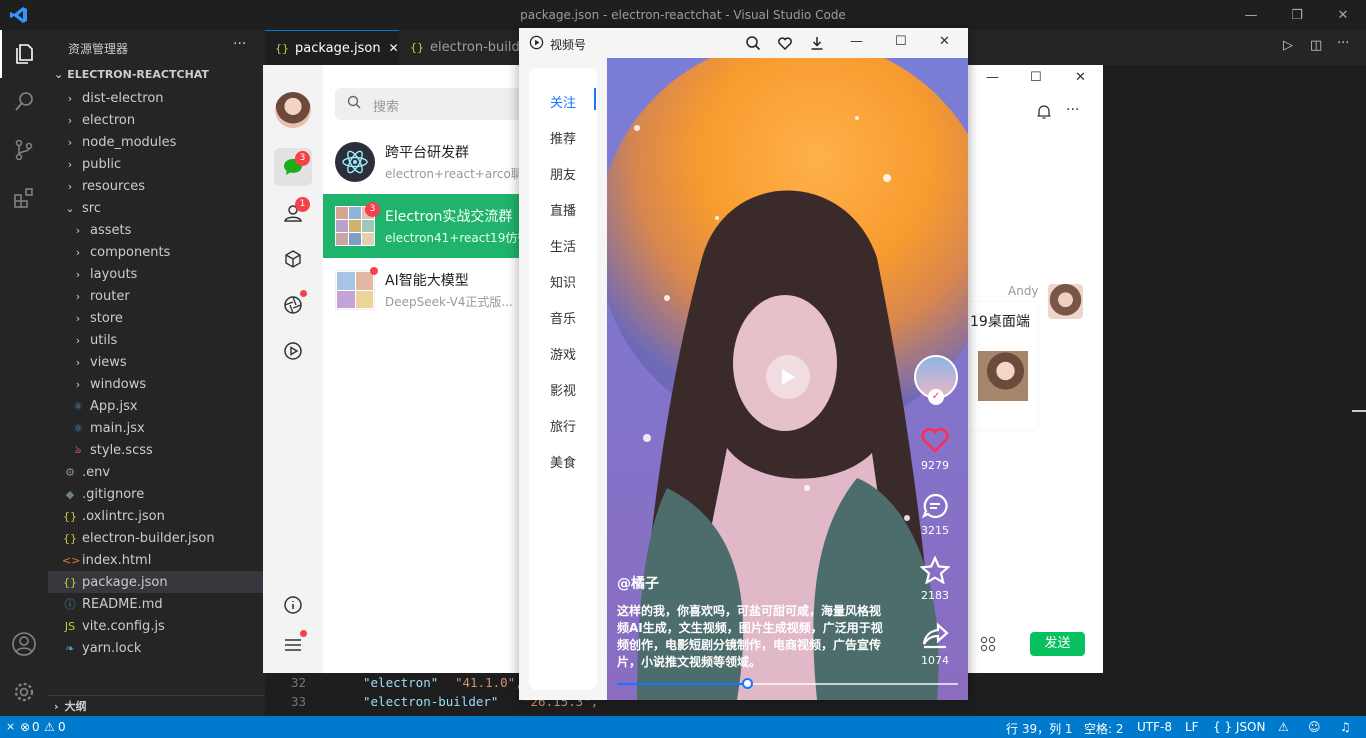  Describe the element at coordinates (156, 230) in the screenshot. I see `folder-item: › assets` at that location.